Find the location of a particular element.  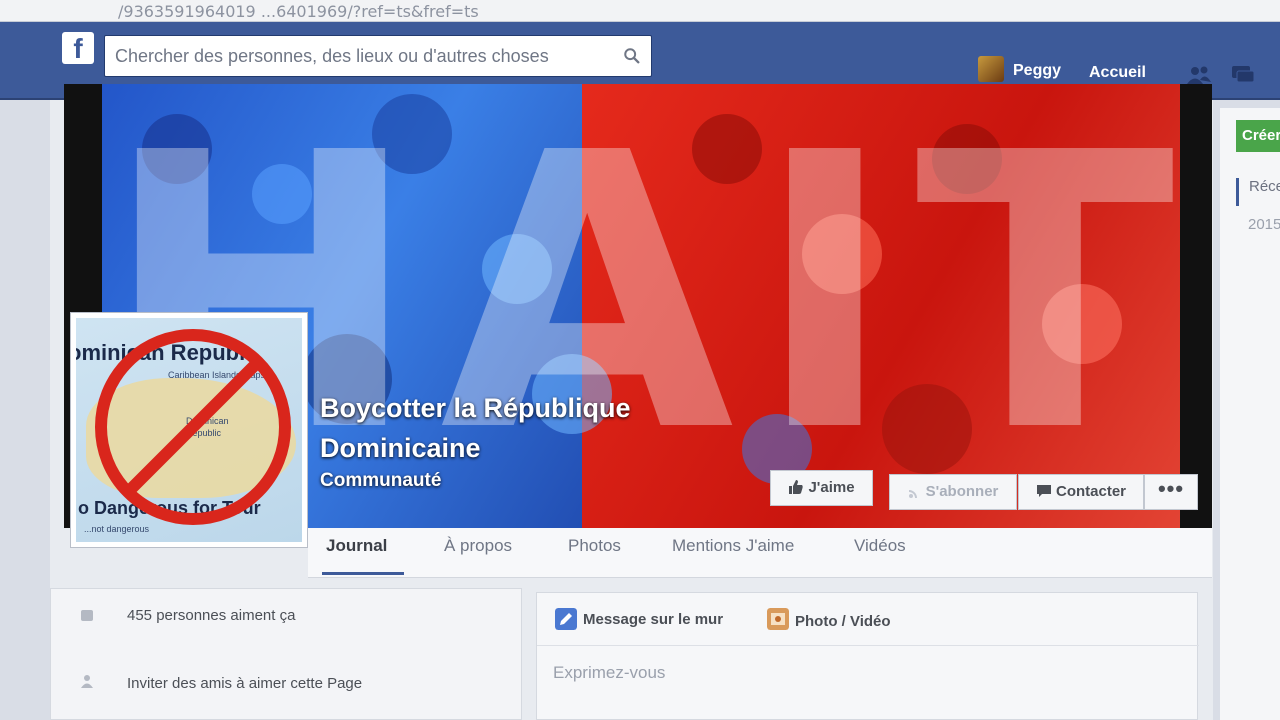

like-button: J'aime is located at coordinates (821, 488).